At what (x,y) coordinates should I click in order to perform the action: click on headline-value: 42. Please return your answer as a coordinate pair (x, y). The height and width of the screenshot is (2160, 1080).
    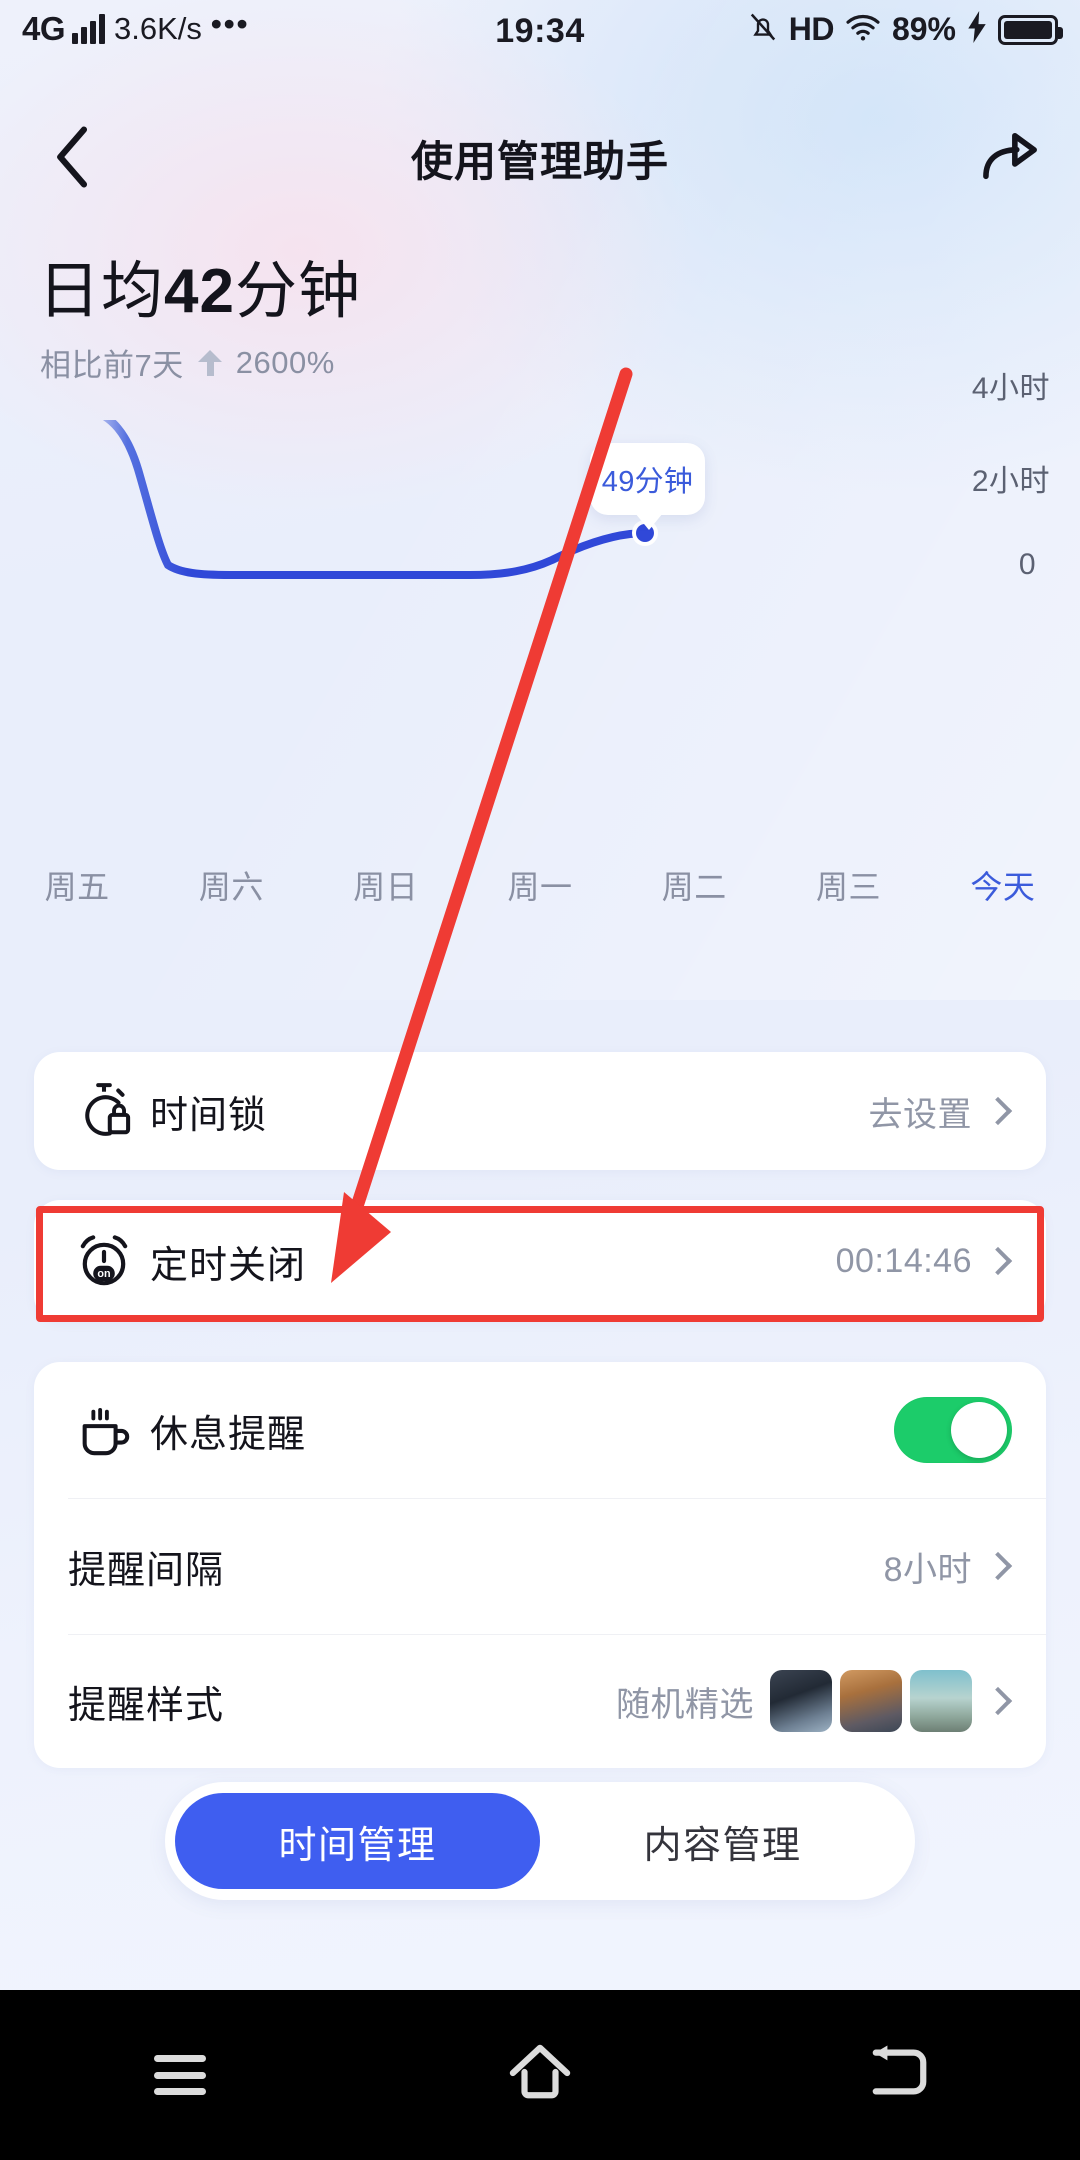
    Looking at the image, I should click on (199, 291).